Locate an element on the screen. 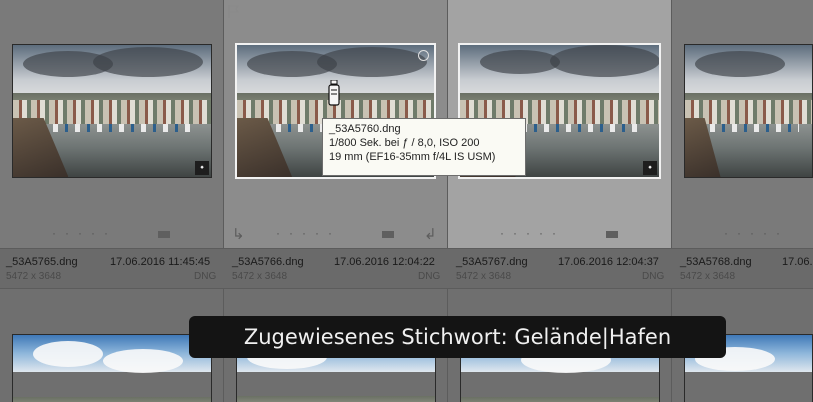 The width and height of the screenshot is (813, 402). capture-date-label: 17.06. is located at coordinates (797, 262).